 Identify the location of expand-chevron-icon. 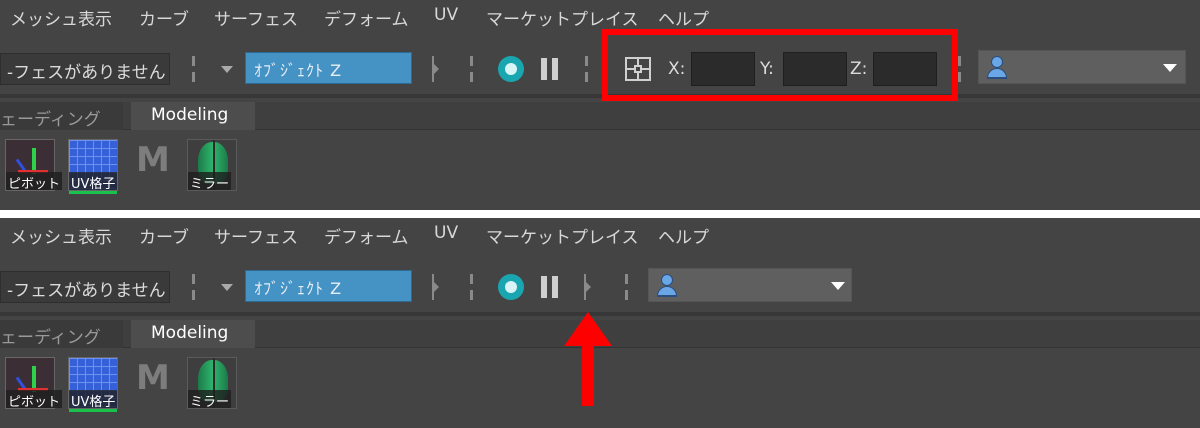
(587, 287).